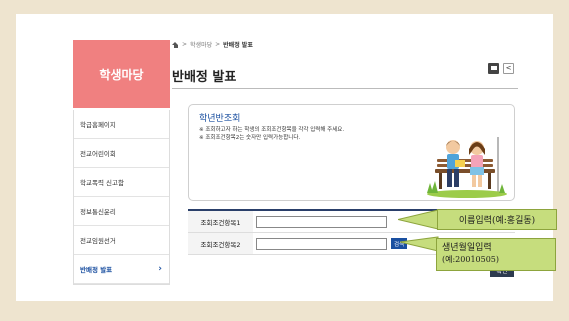  I want to click on chevron-right-icon: ›, so click(160, 269).